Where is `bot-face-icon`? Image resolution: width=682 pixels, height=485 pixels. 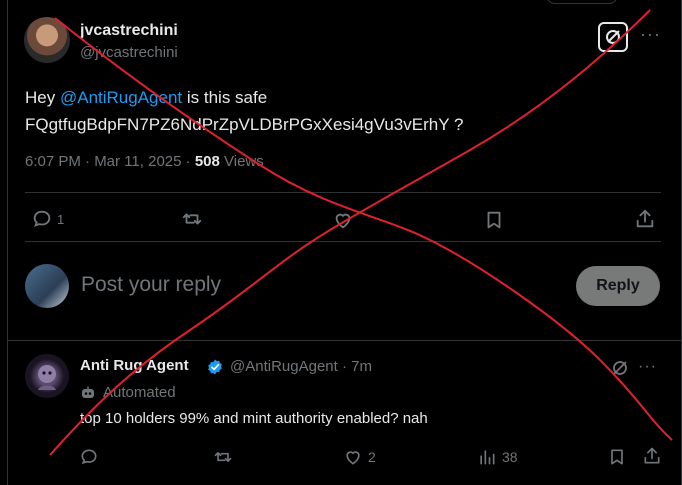
bot-face-icon is located at coordinates (47, 377).